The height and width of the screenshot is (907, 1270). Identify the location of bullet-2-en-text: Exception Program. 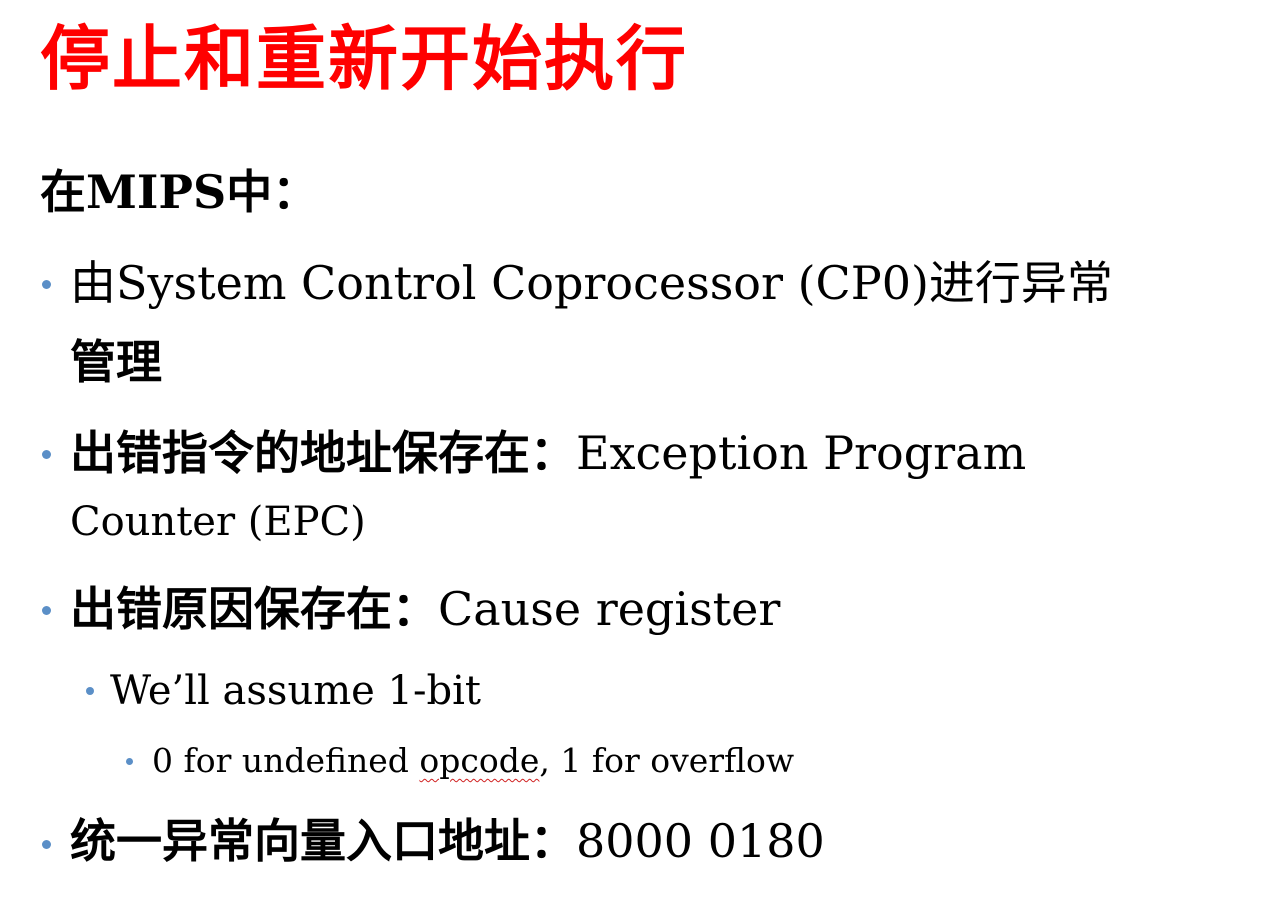
(801, 453).